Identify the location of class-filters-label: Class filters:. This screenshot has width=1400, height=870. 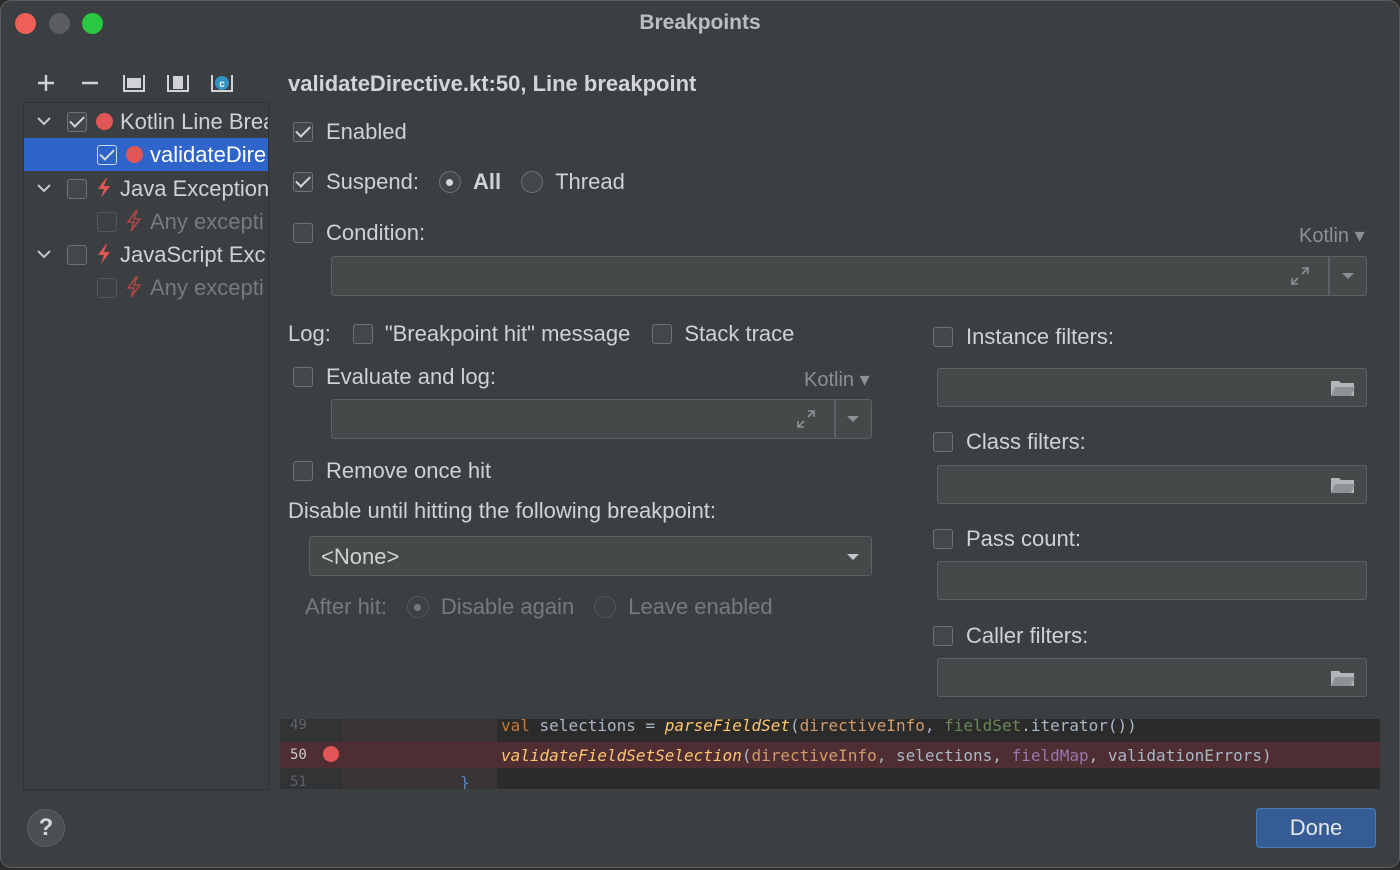
(1026, 441).